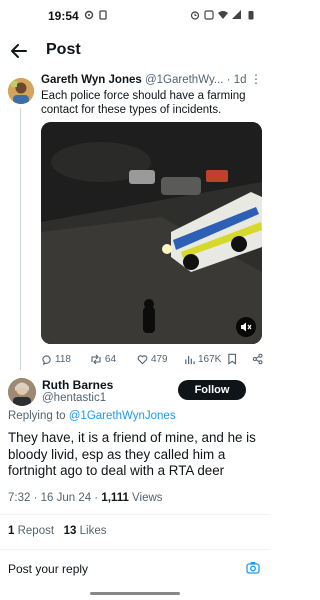 Image resolution: width=320 pixels, height=600 pixels. Describe the element at coordinates (145, 498) in the screenshot. I see `views-label: Views` at that location.